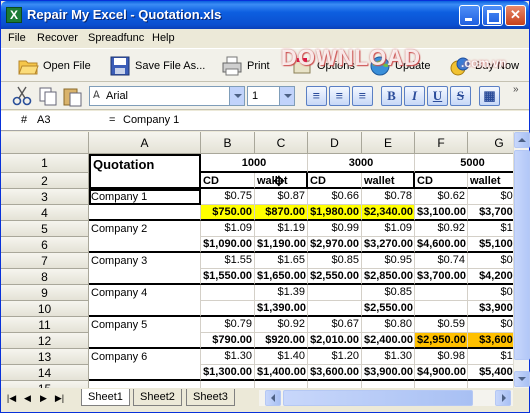 The image size is (530, 413). What do you see at coordinates (228, 373) in the screenshot?
I see `total-price-cell: $1,300.00` at bounding box center [228, 373].